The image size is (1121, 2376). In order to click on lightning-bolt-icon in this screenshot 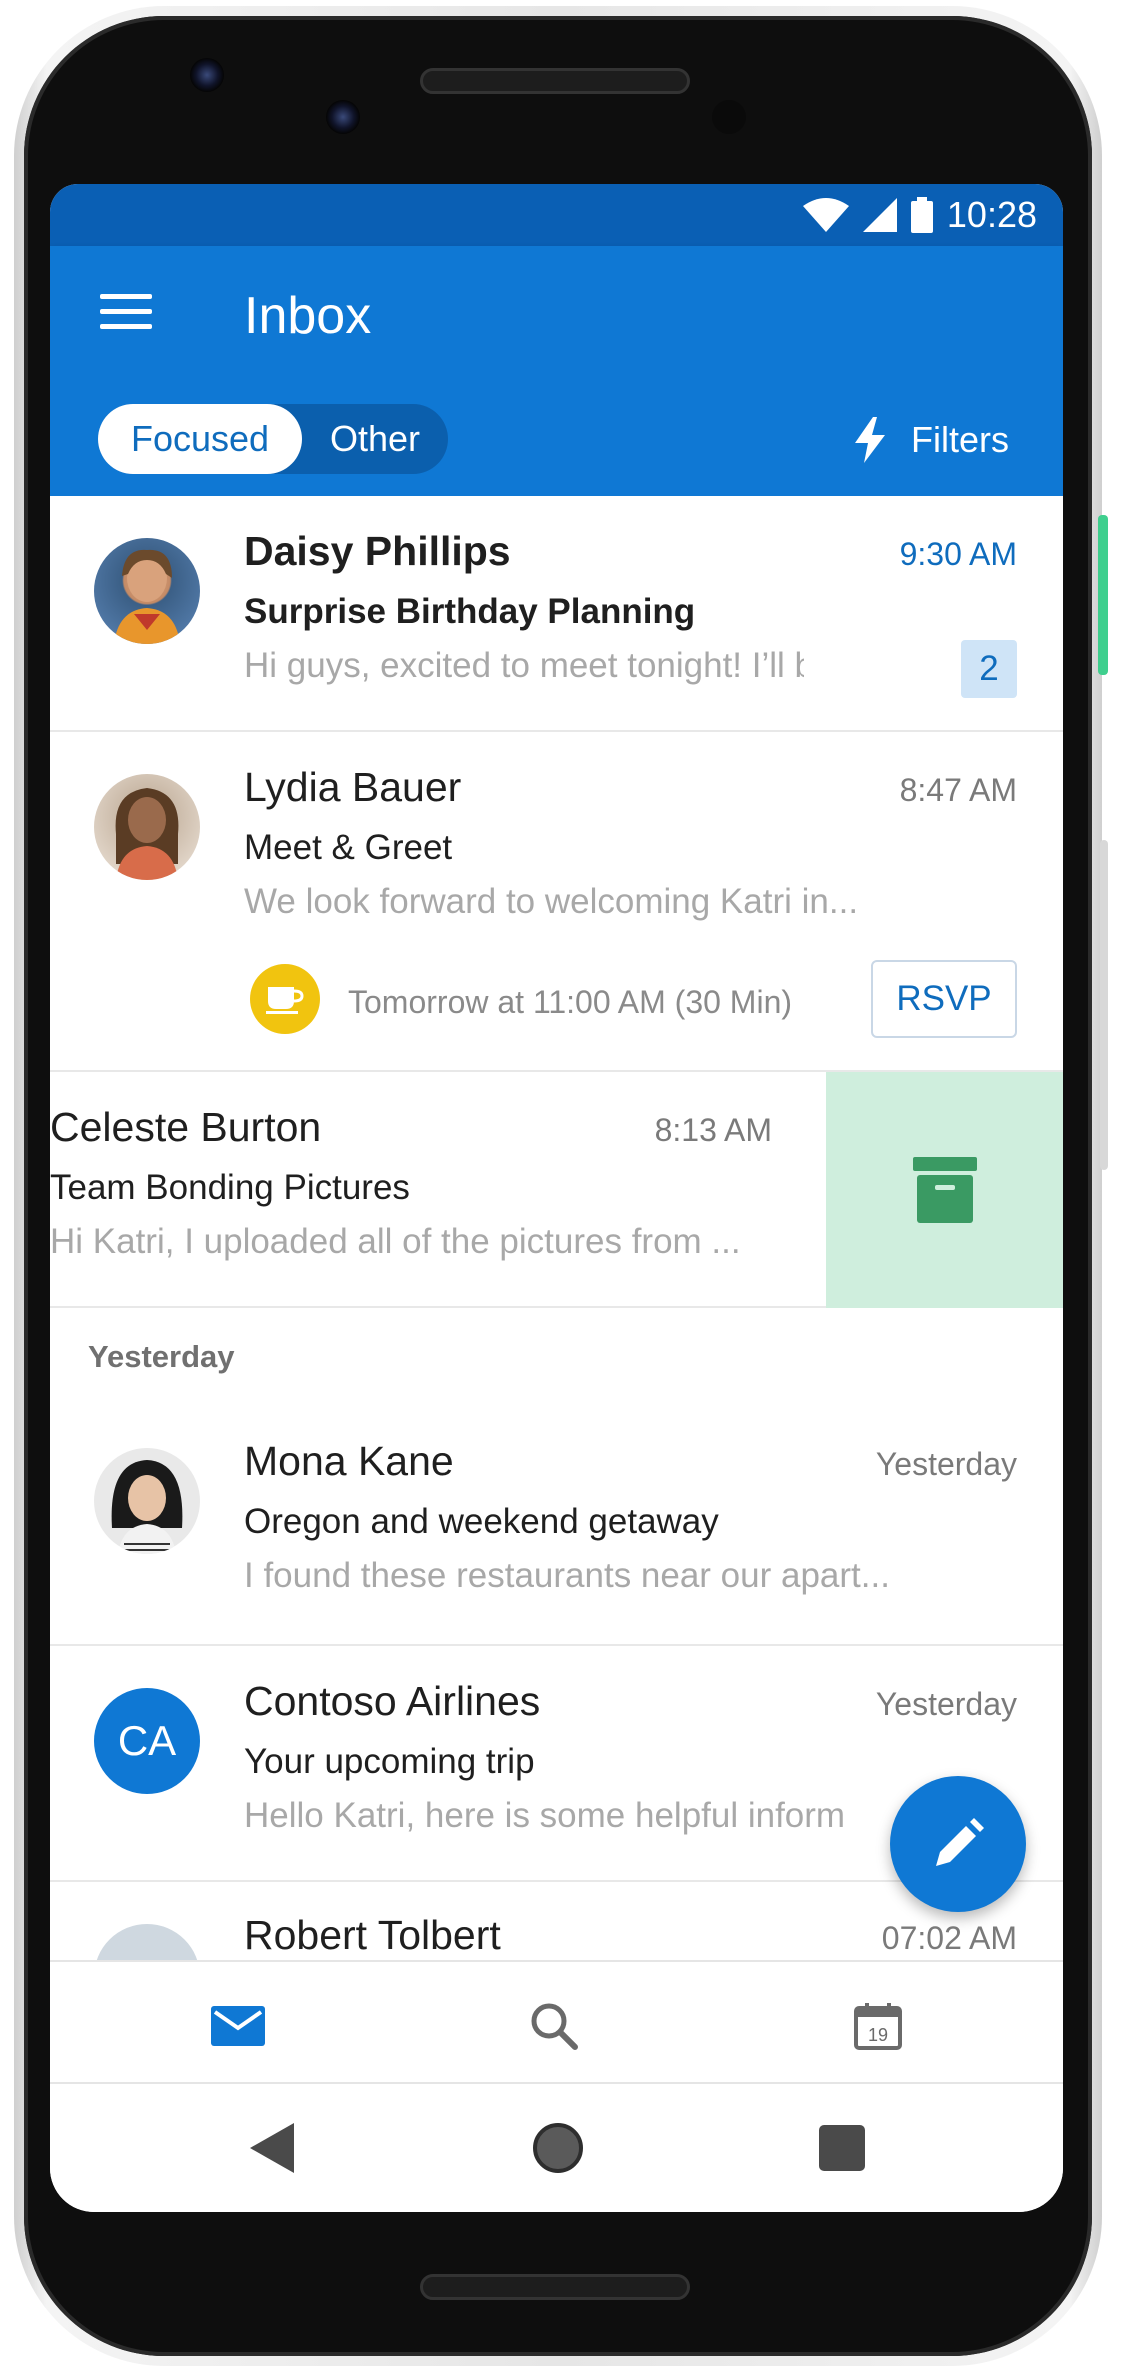, I will do `click(870, 440)`.